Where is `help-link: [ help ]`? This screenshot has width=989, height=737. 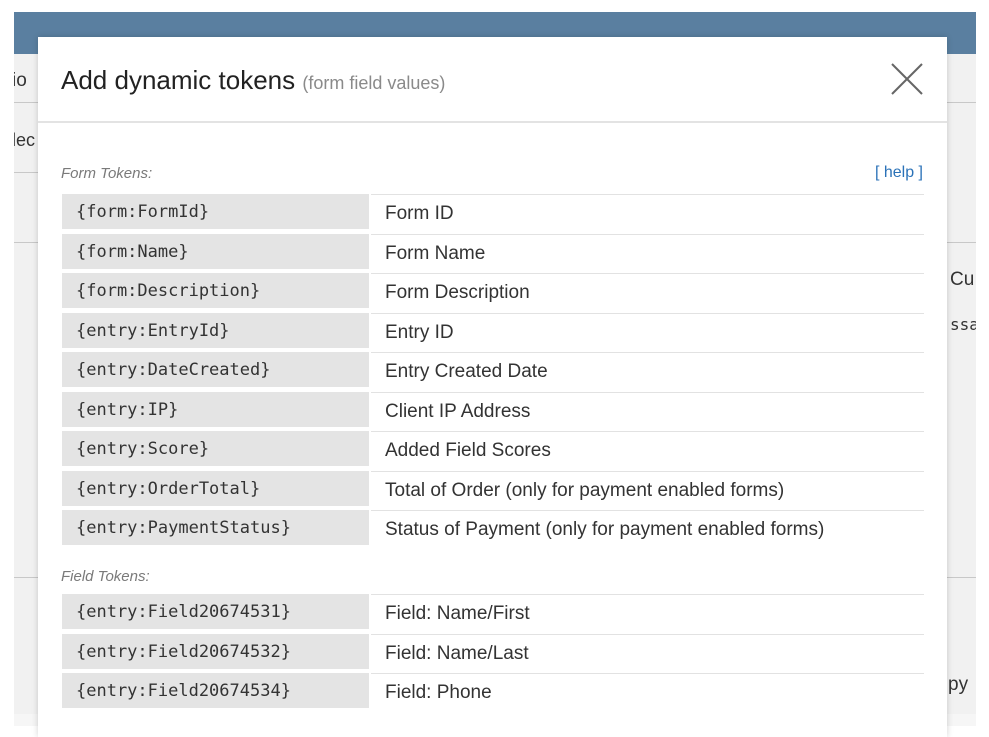
help-link: [ help ] is located at coordinates (899, 173).